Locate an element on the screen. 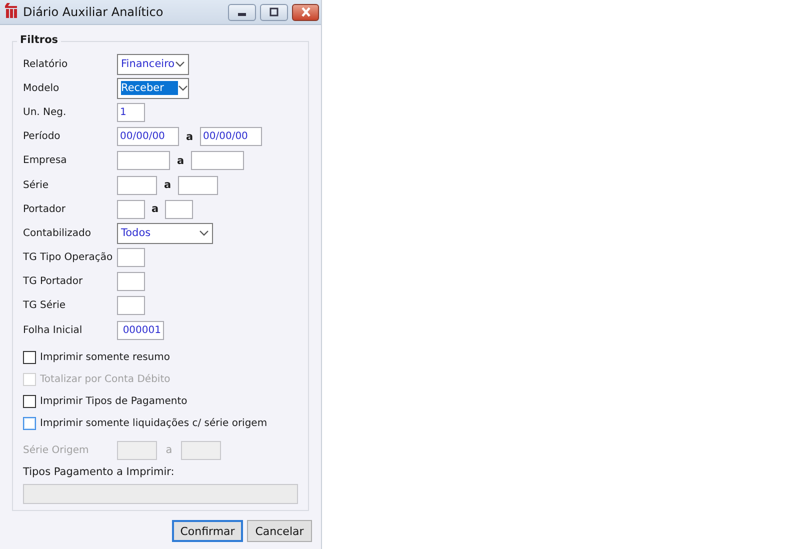 The width and height of the screenshot is (800, 549). field-label: TG Tipo Operação is located at coordinates (68, 258).